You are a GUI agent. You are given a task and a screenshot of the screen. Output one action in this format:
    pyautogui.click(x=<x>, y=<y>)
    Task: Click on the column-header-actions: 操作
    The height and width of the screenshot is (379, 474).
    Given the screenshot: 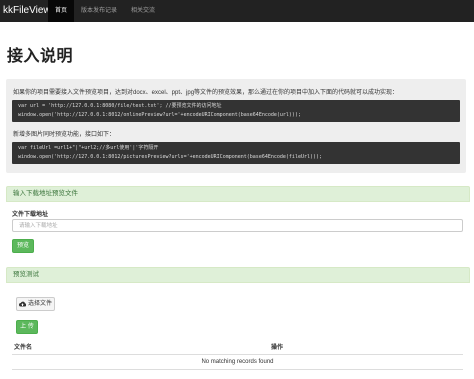 What is the action you would take?
    pyautogui.click(x=366, y=347)
    